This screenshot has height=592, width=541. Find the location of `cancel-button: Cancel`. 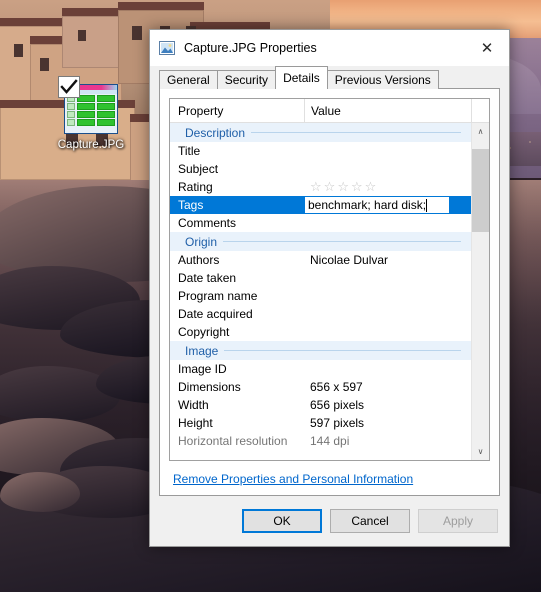

cancel-button: Cancel is located at coordinates (370, 521).